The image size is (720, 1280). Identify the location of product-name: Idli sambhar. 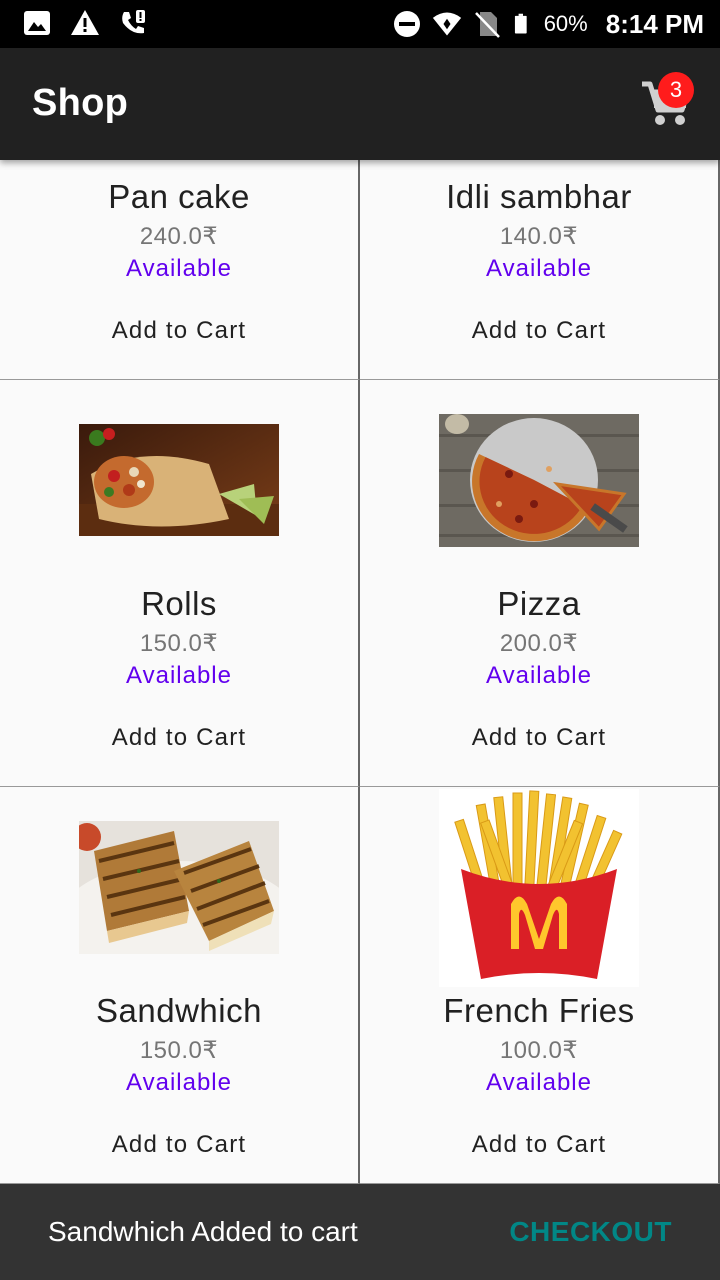
(539, 196).